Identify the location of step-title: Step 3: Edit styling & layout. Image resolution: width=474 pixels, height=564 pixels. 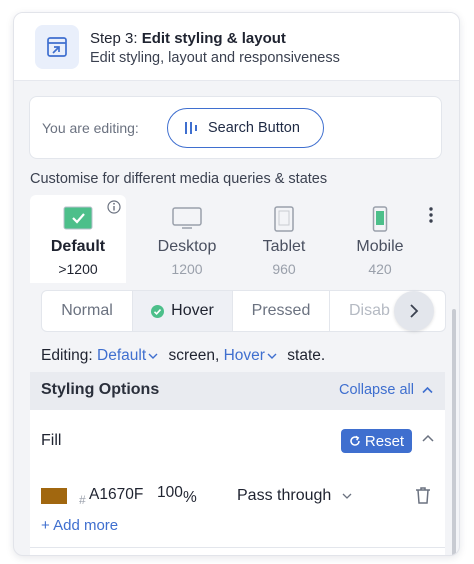
(188, 38).